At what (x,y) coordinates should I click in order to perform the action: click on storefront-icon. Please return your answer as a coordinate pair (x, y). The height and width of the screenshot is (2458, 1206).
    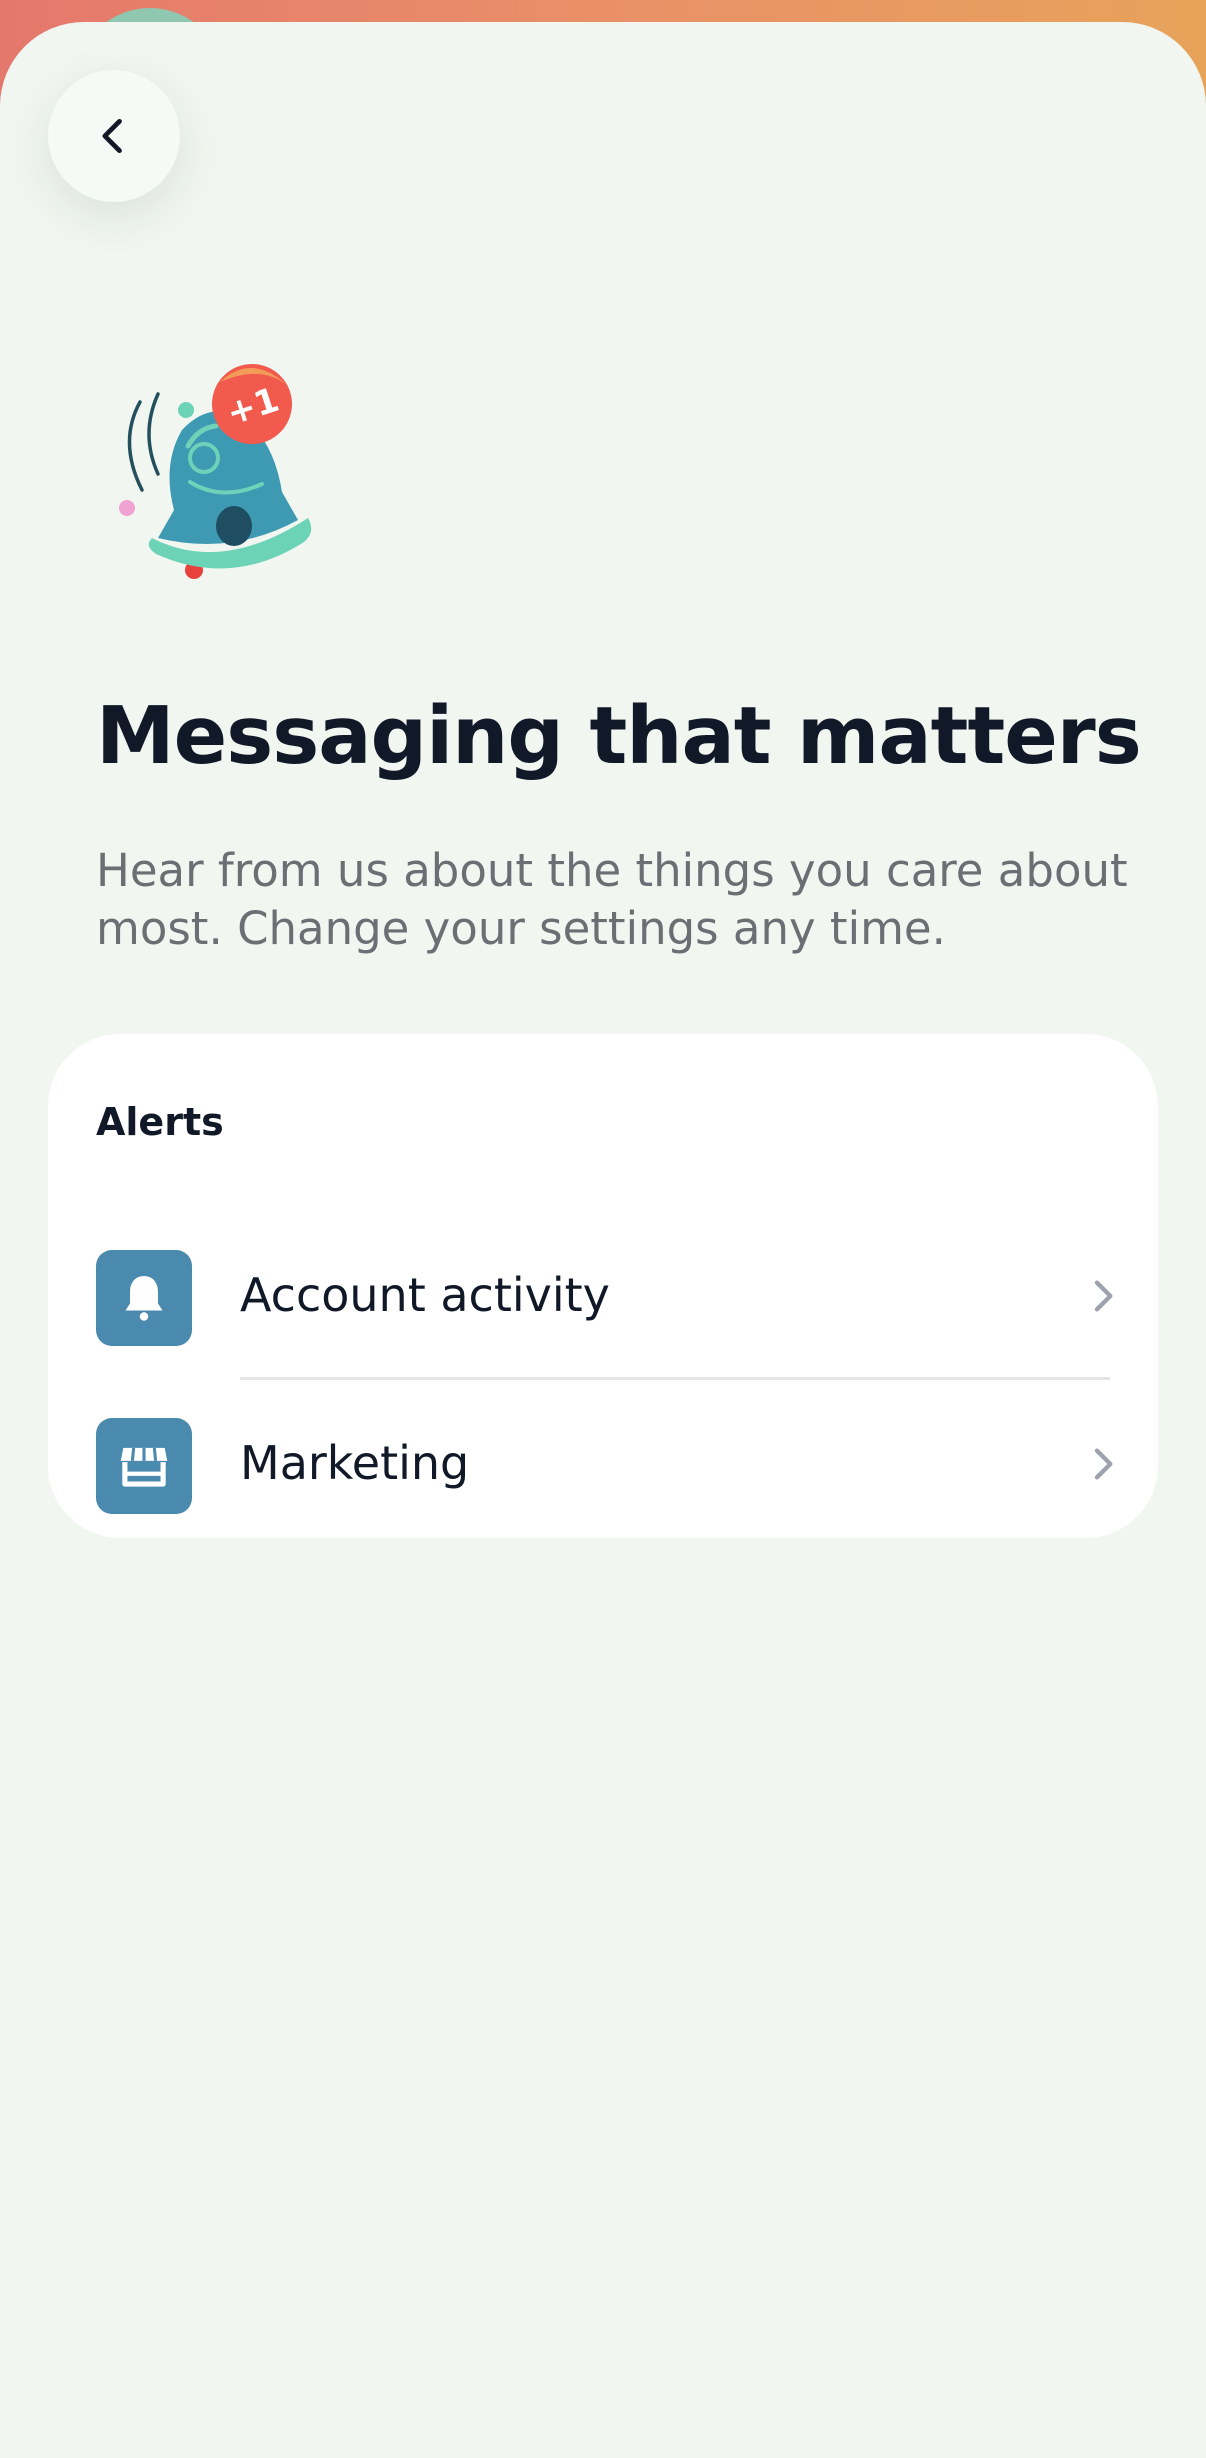
    Looking at the image, I should click on (144, 1466).